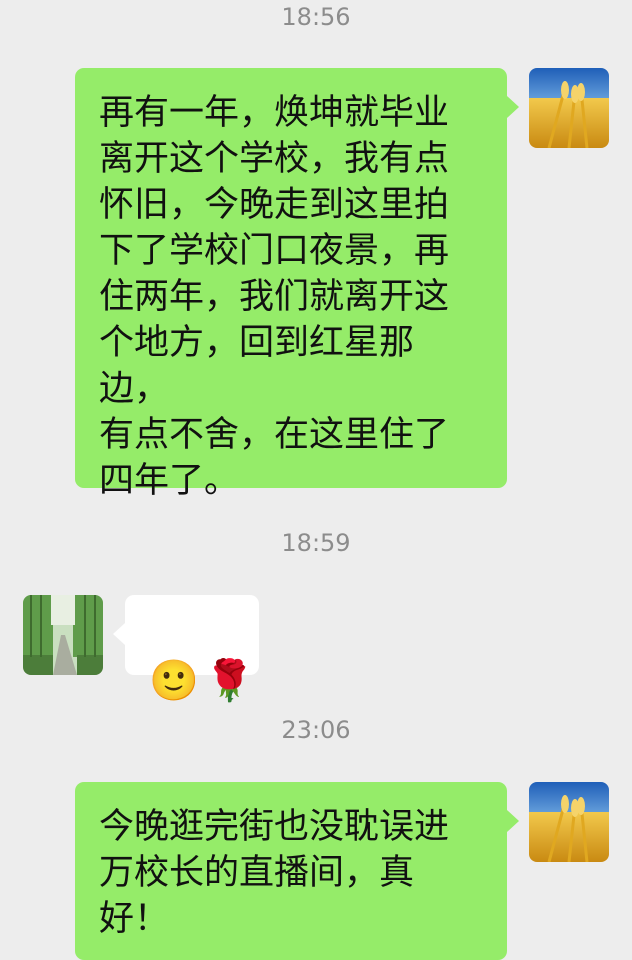 The height and width of the screenshot is (960, 632). I want to click on rose-emoji-icon: 🌹, so click(229, 681).